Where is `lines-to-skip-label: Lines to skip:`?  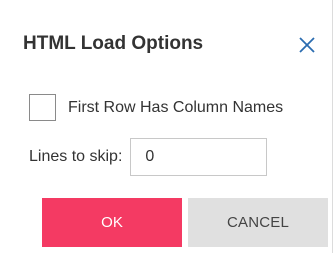
lines-to-skip-label: Lines to skip: is located at coordinates (76, 156).